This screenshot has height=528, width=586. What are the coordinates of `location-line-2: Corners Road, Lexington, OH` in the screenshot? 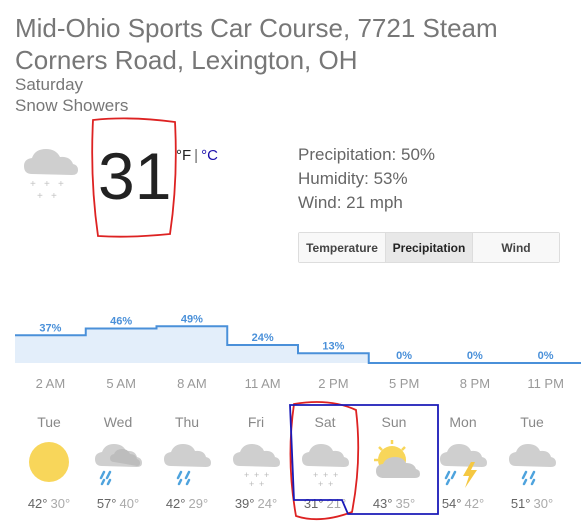 It's located at (186, 60).